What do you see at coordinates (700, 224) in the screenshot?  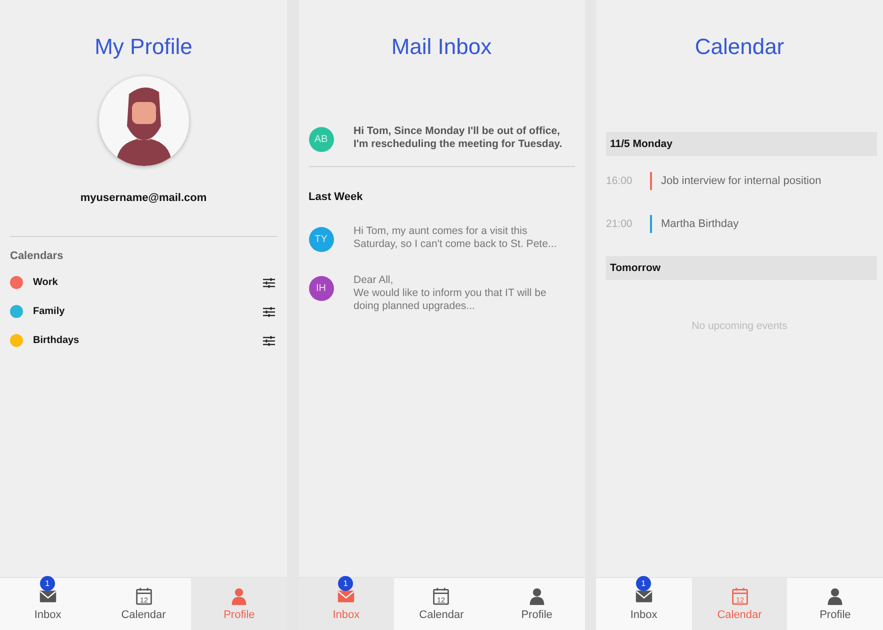 I see `event-title: Martha Birthday` at bounding box center [700, 224].